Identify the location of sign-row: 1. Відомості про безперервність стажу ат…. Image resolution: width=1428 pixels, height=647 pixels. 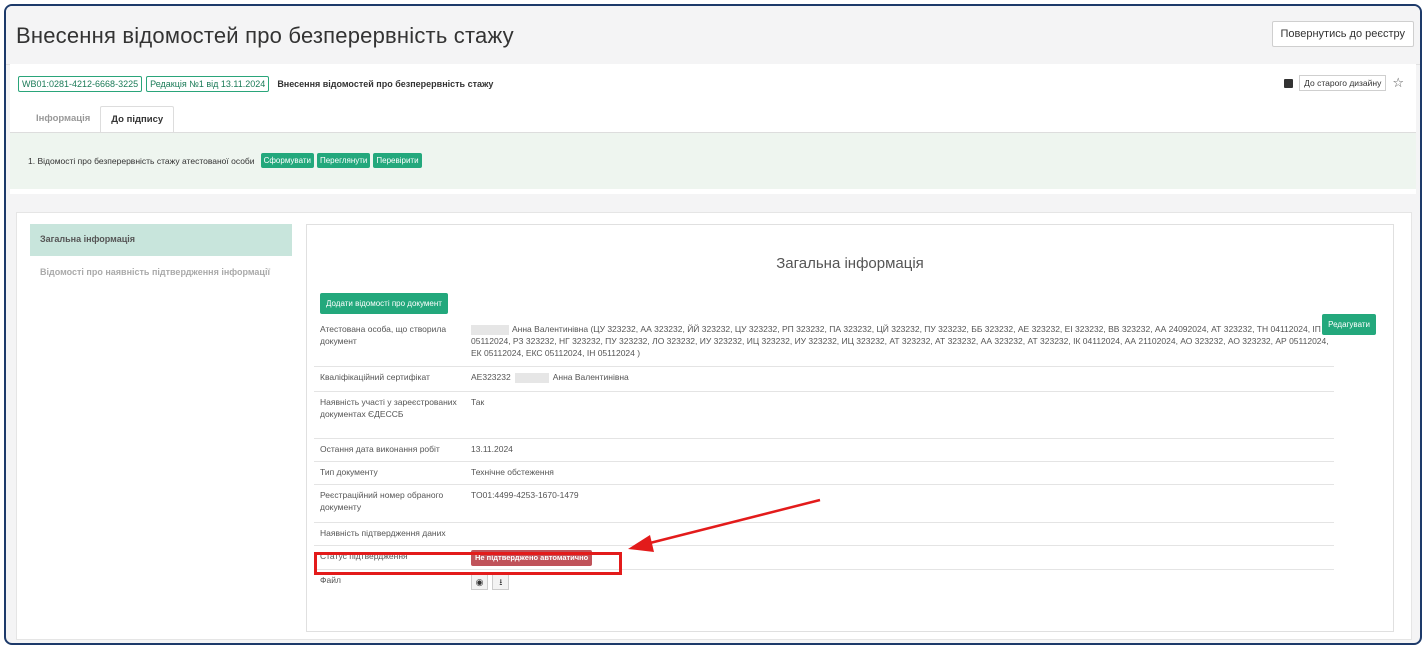
(225, 160).